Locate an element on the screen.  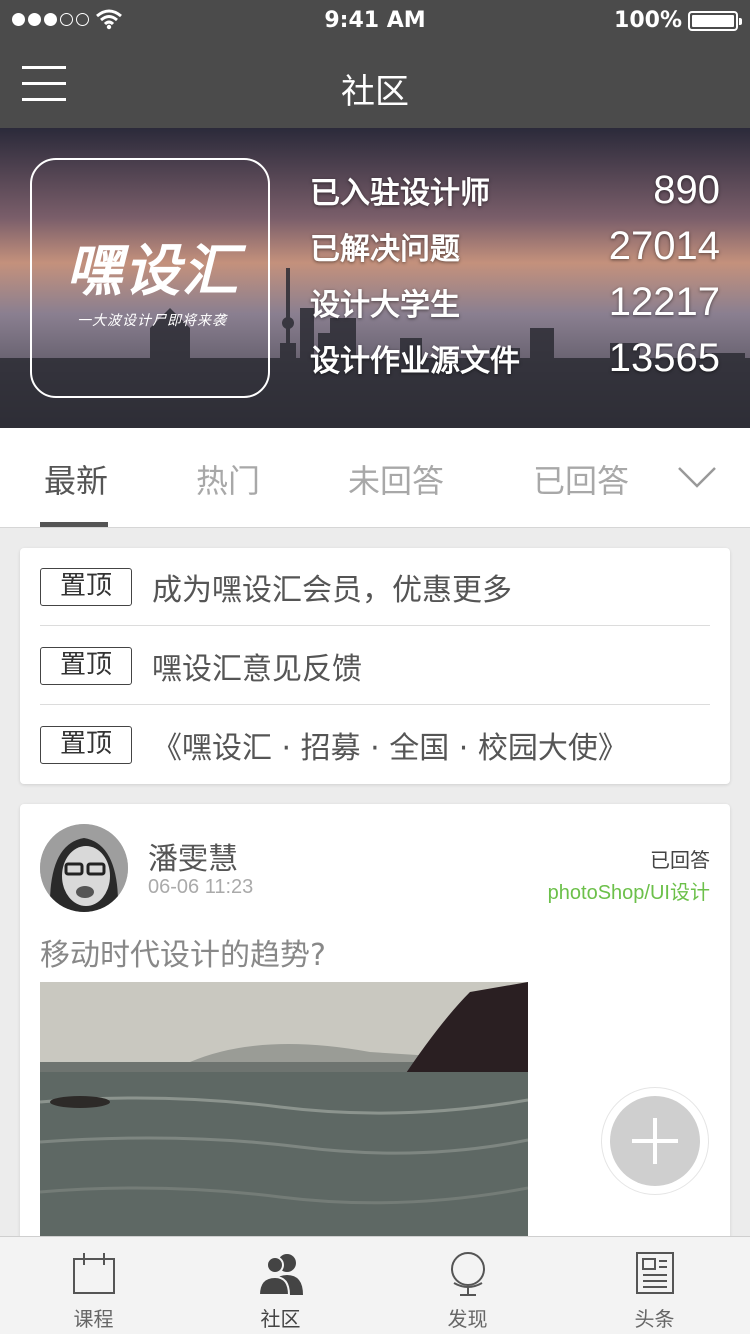
stat-label: 已入驻设计师 is located at coordinates (400, 193).